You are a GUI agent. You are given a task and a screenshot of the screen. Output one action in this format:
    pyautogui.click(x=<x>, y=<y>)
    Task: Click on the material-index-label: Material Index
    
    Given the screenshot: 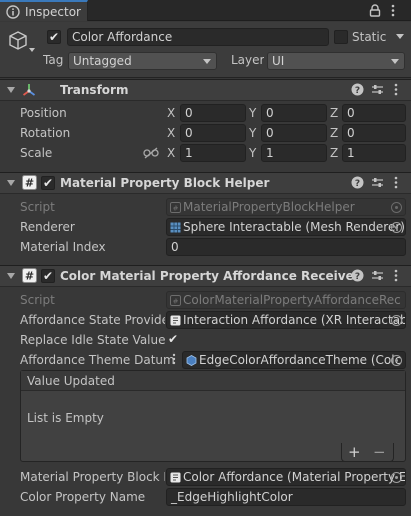 What is the action you would take?
    pyautogui.click(x=63, y=247)
    